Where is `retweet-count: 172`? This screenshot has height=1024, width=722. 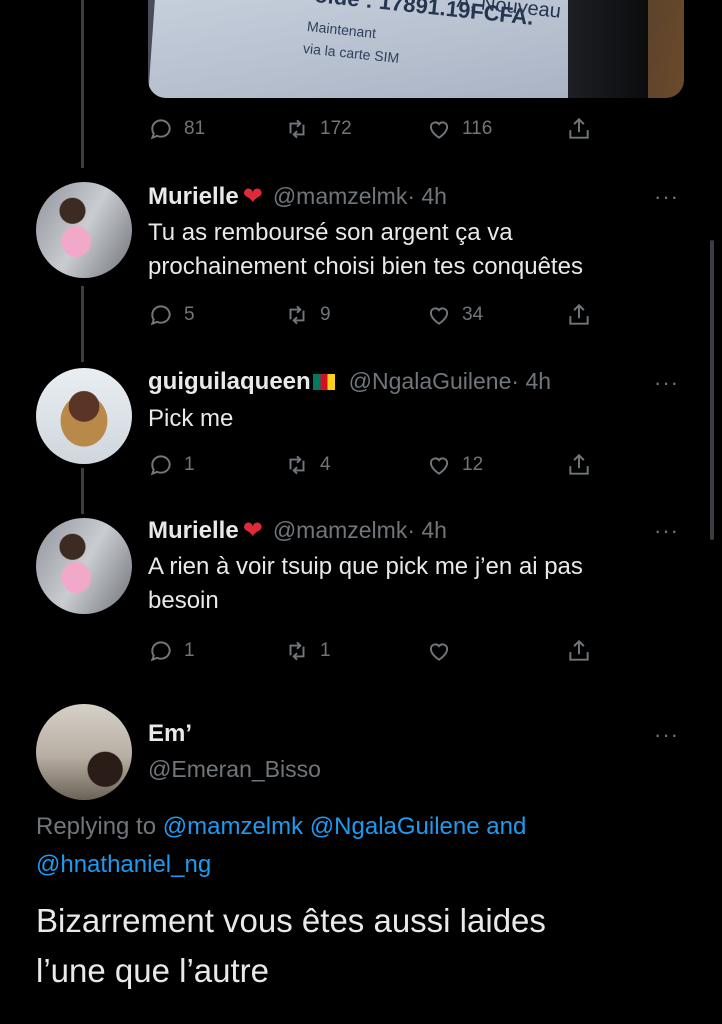
retweet-count: 172 is located at coordinates (336, 128).